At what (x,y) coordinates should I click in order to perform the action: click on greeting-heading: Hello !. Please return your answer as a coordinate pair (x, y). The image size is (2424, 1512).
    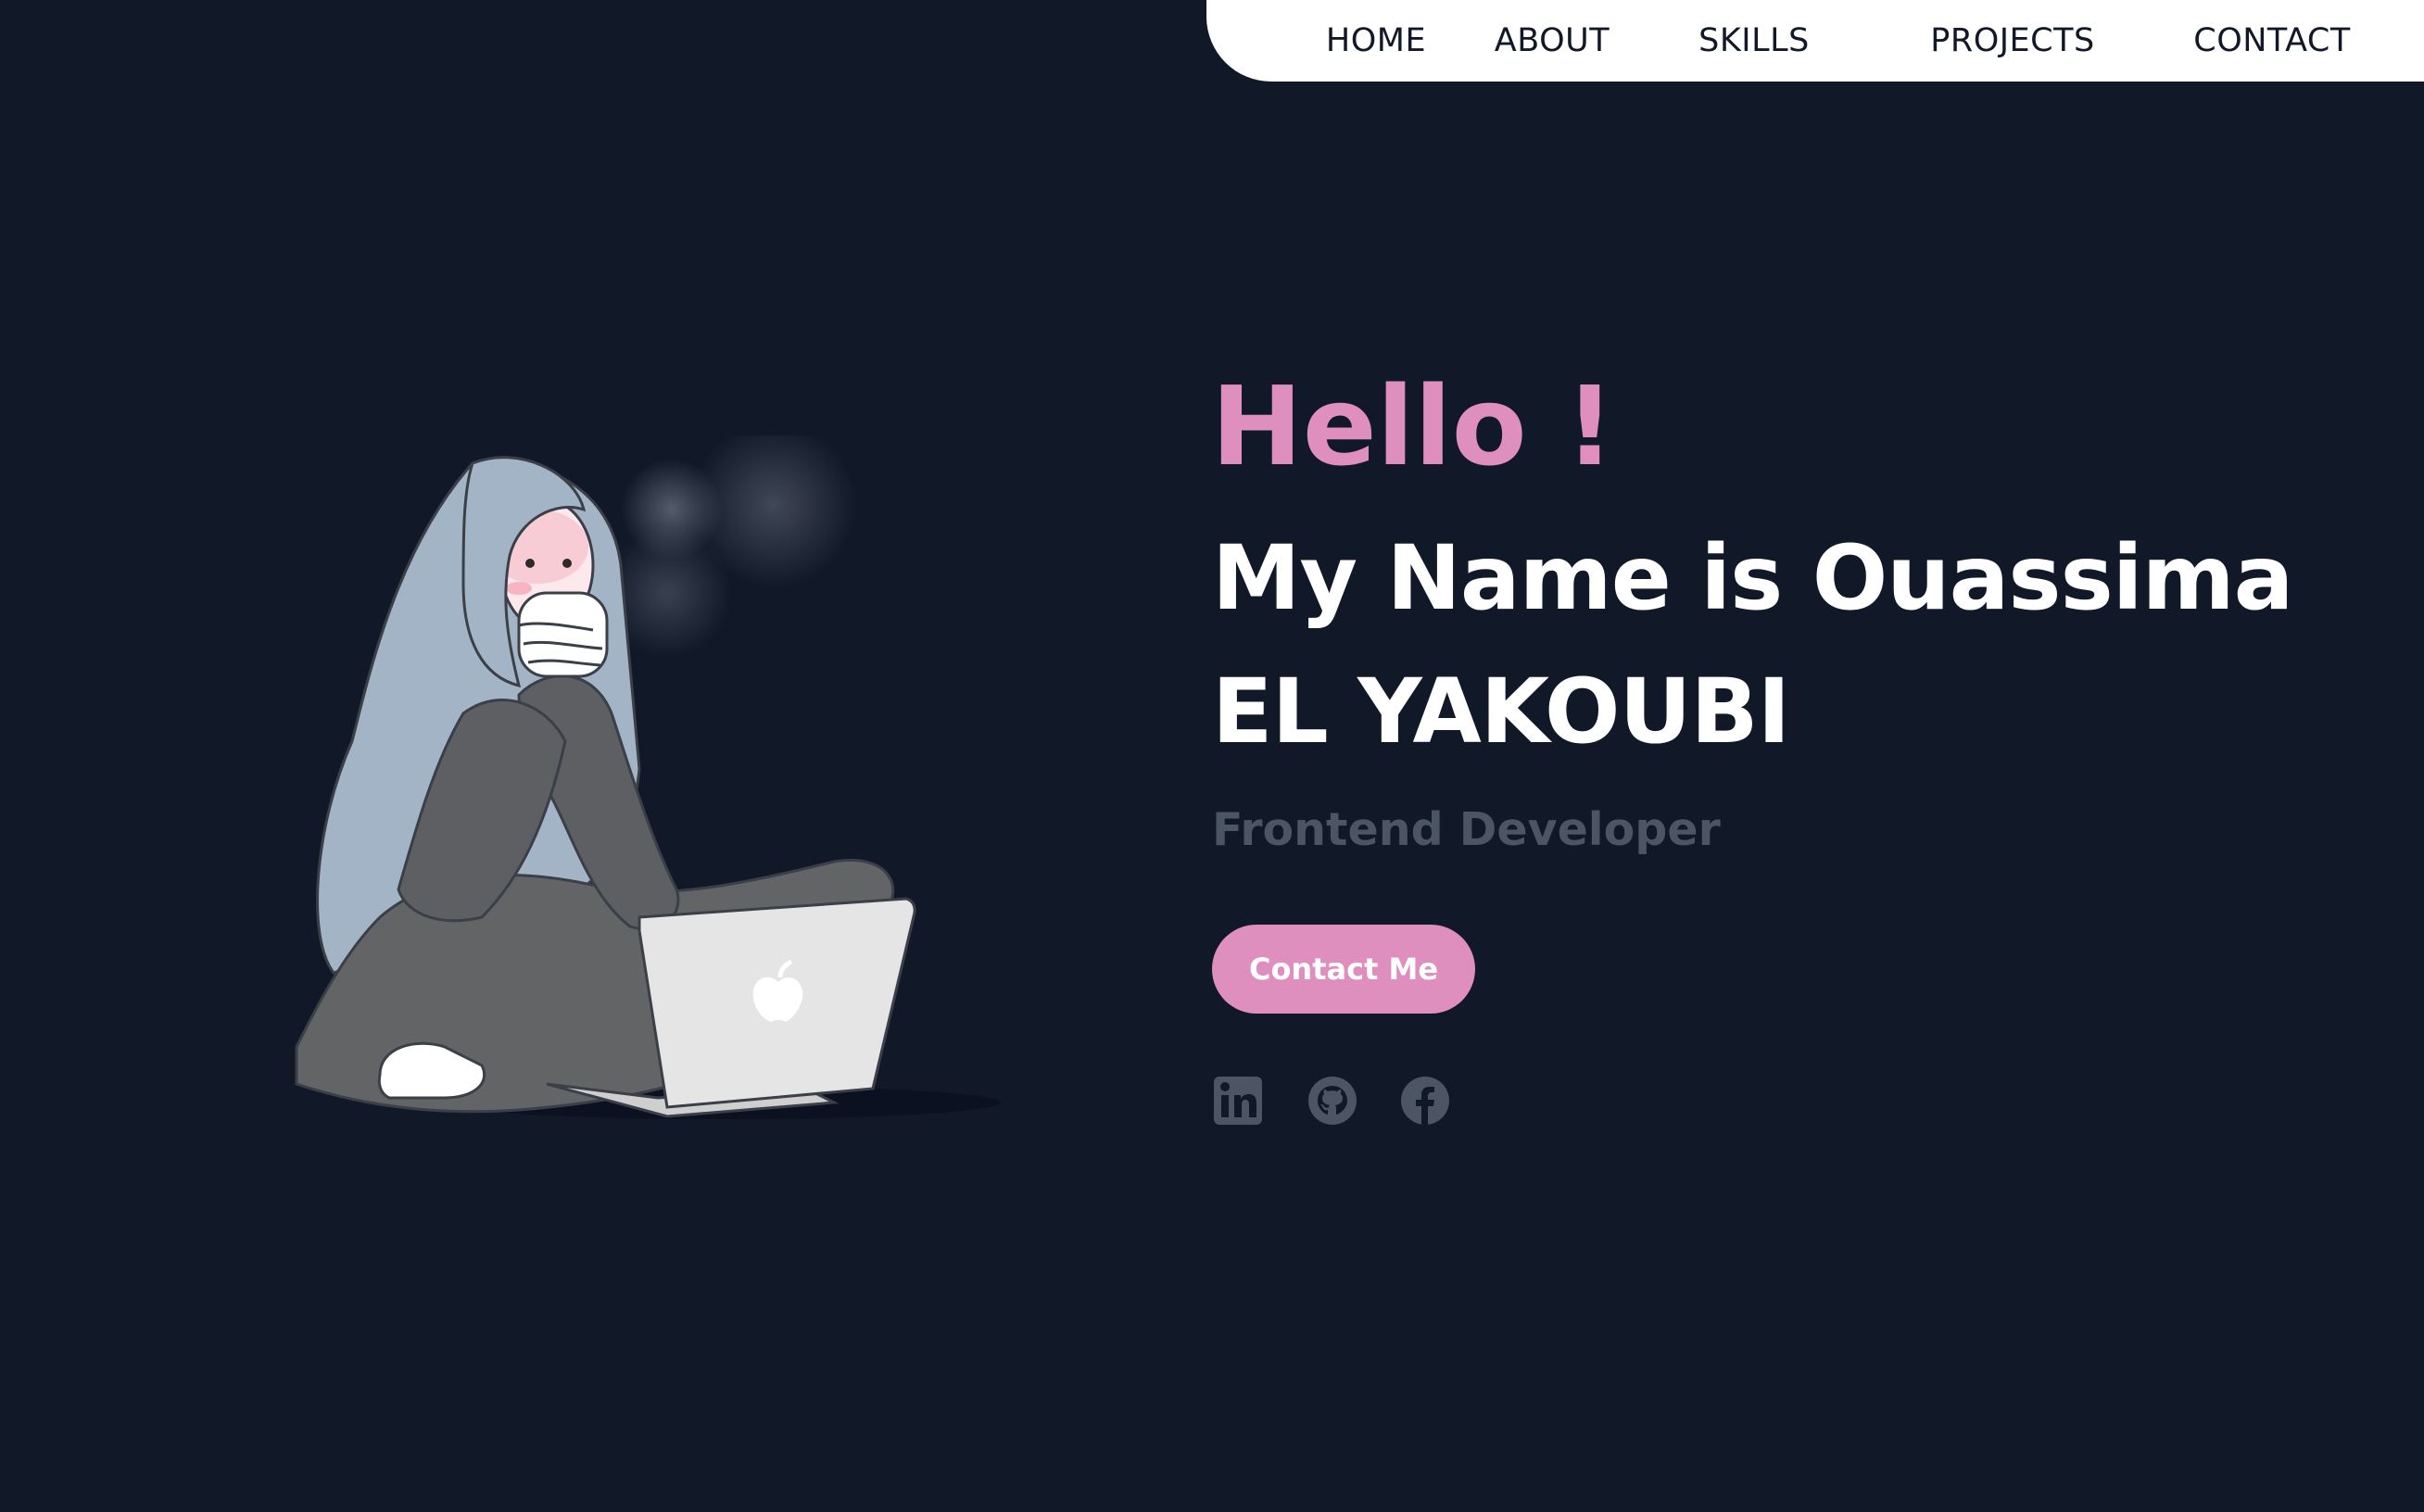
    Looking at the image, I should click on (1413, 426).